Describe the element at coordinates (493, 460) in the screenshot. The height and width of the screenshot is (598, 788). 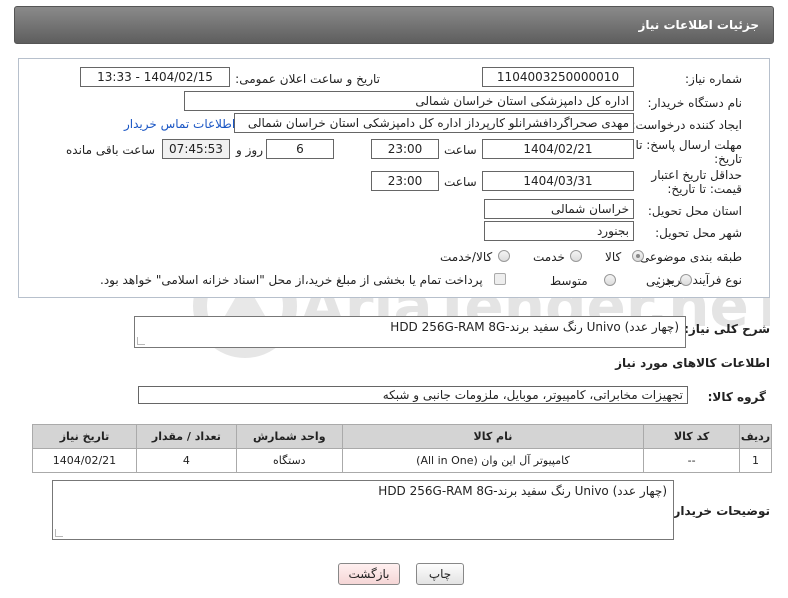
I see `cell-item-name: کامپیوتر آل این وان (All in One)` at that location.